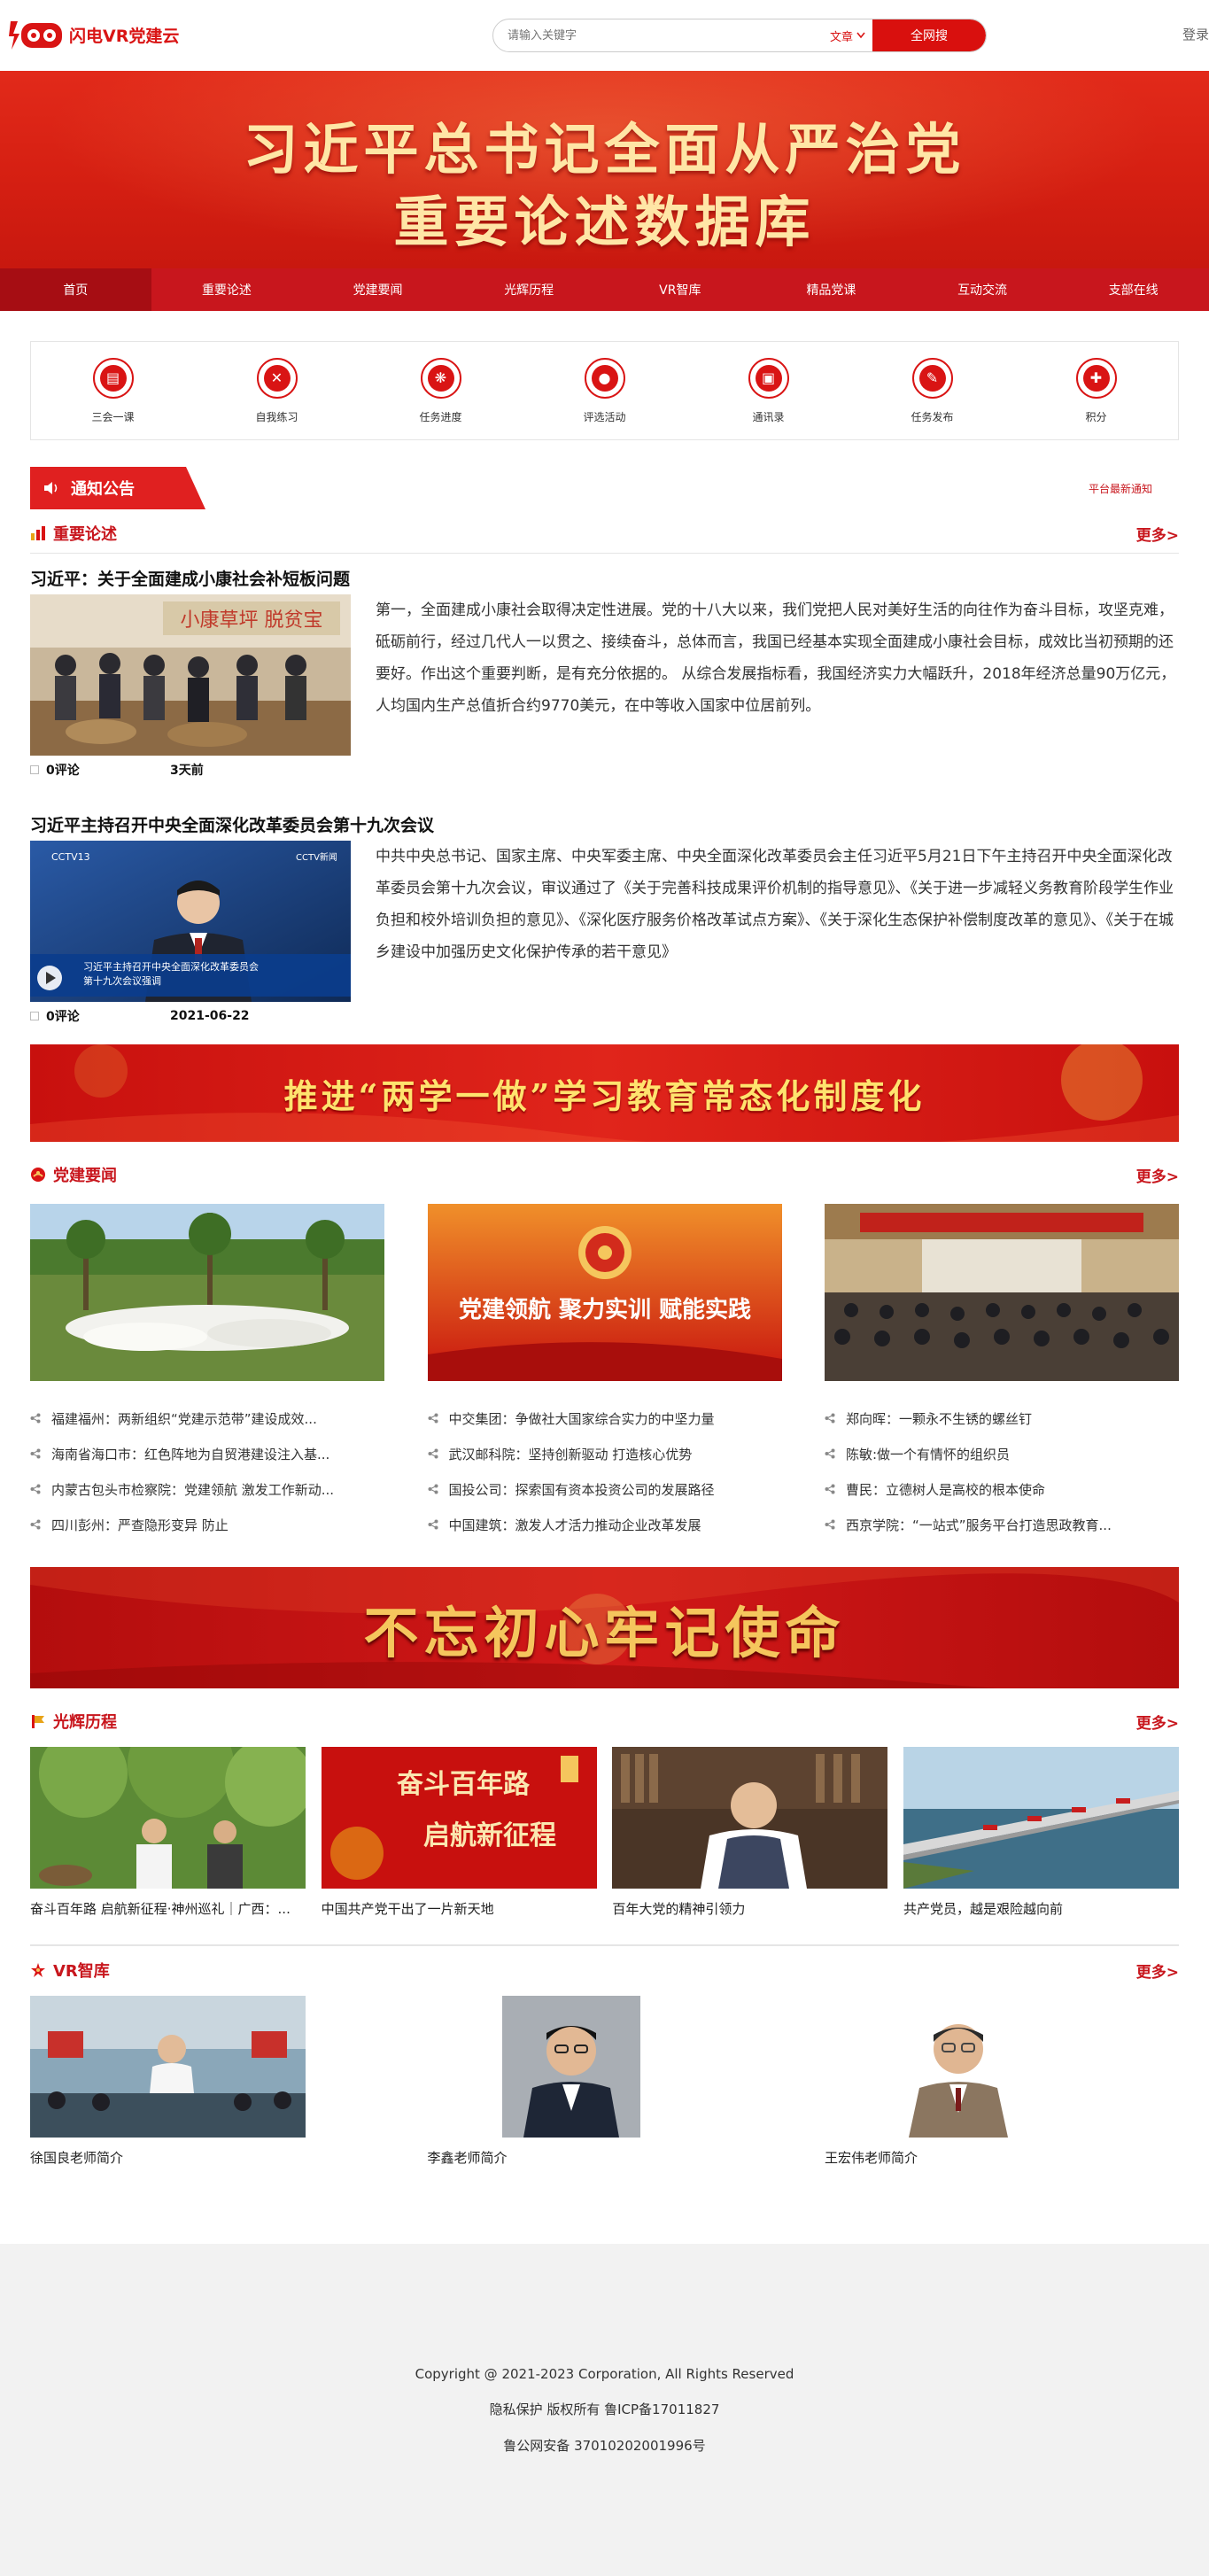 The height and width of the screenshot is (2576, 1209). Describe the element at coordinates (227, 289) in the screenshot. I see `nav-item-key-remarks: 重要论述` at that location.